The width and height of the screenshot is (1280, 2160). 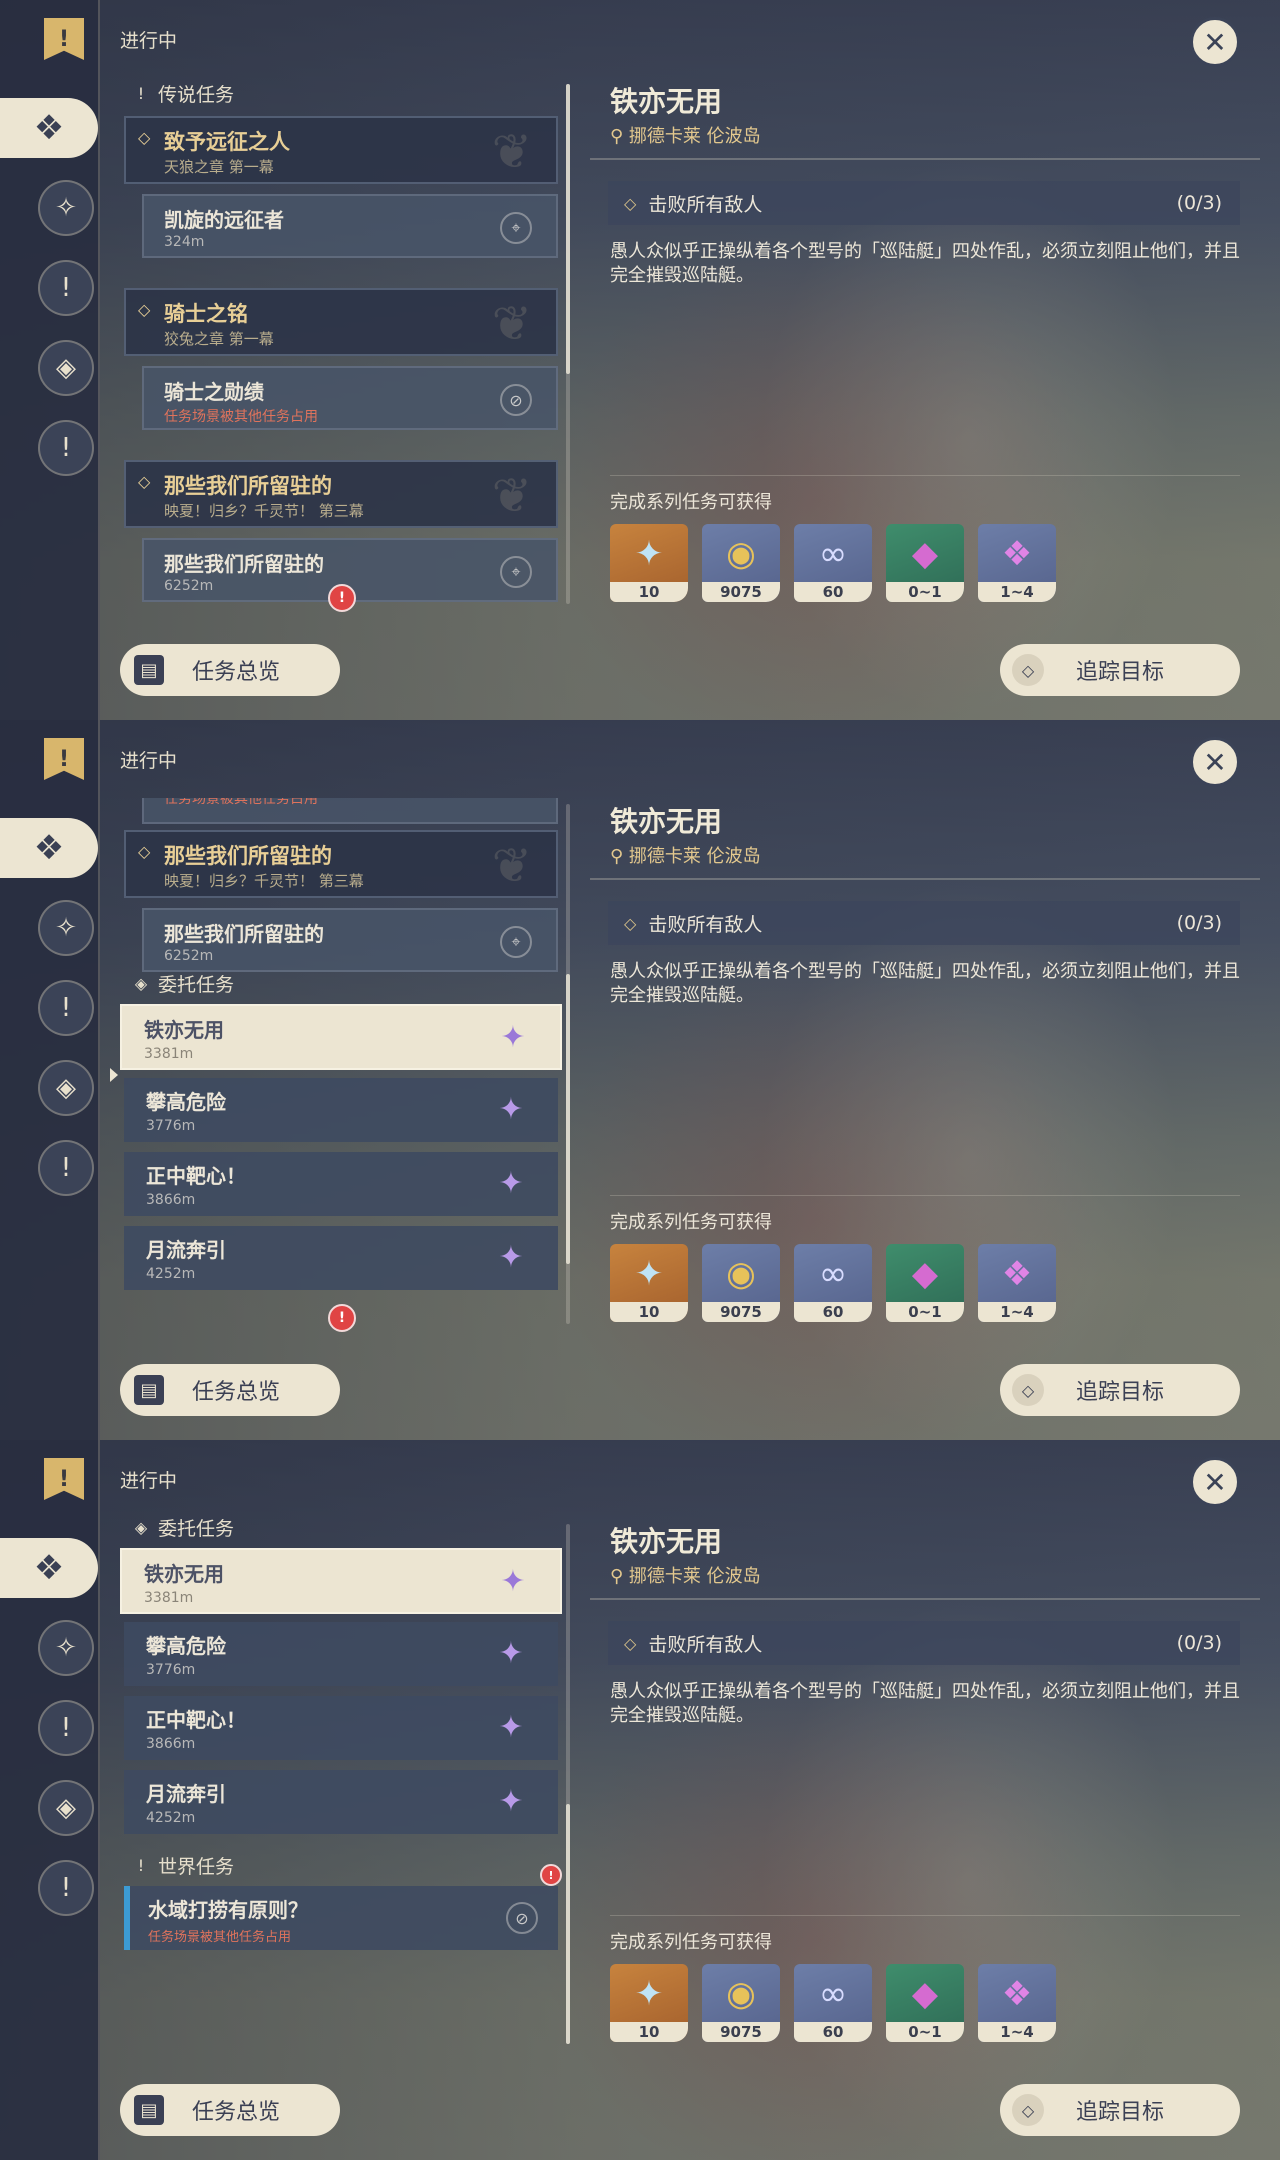 I want to click on crystal-chunk-icon: ◆, so click(x=925, y=1274).